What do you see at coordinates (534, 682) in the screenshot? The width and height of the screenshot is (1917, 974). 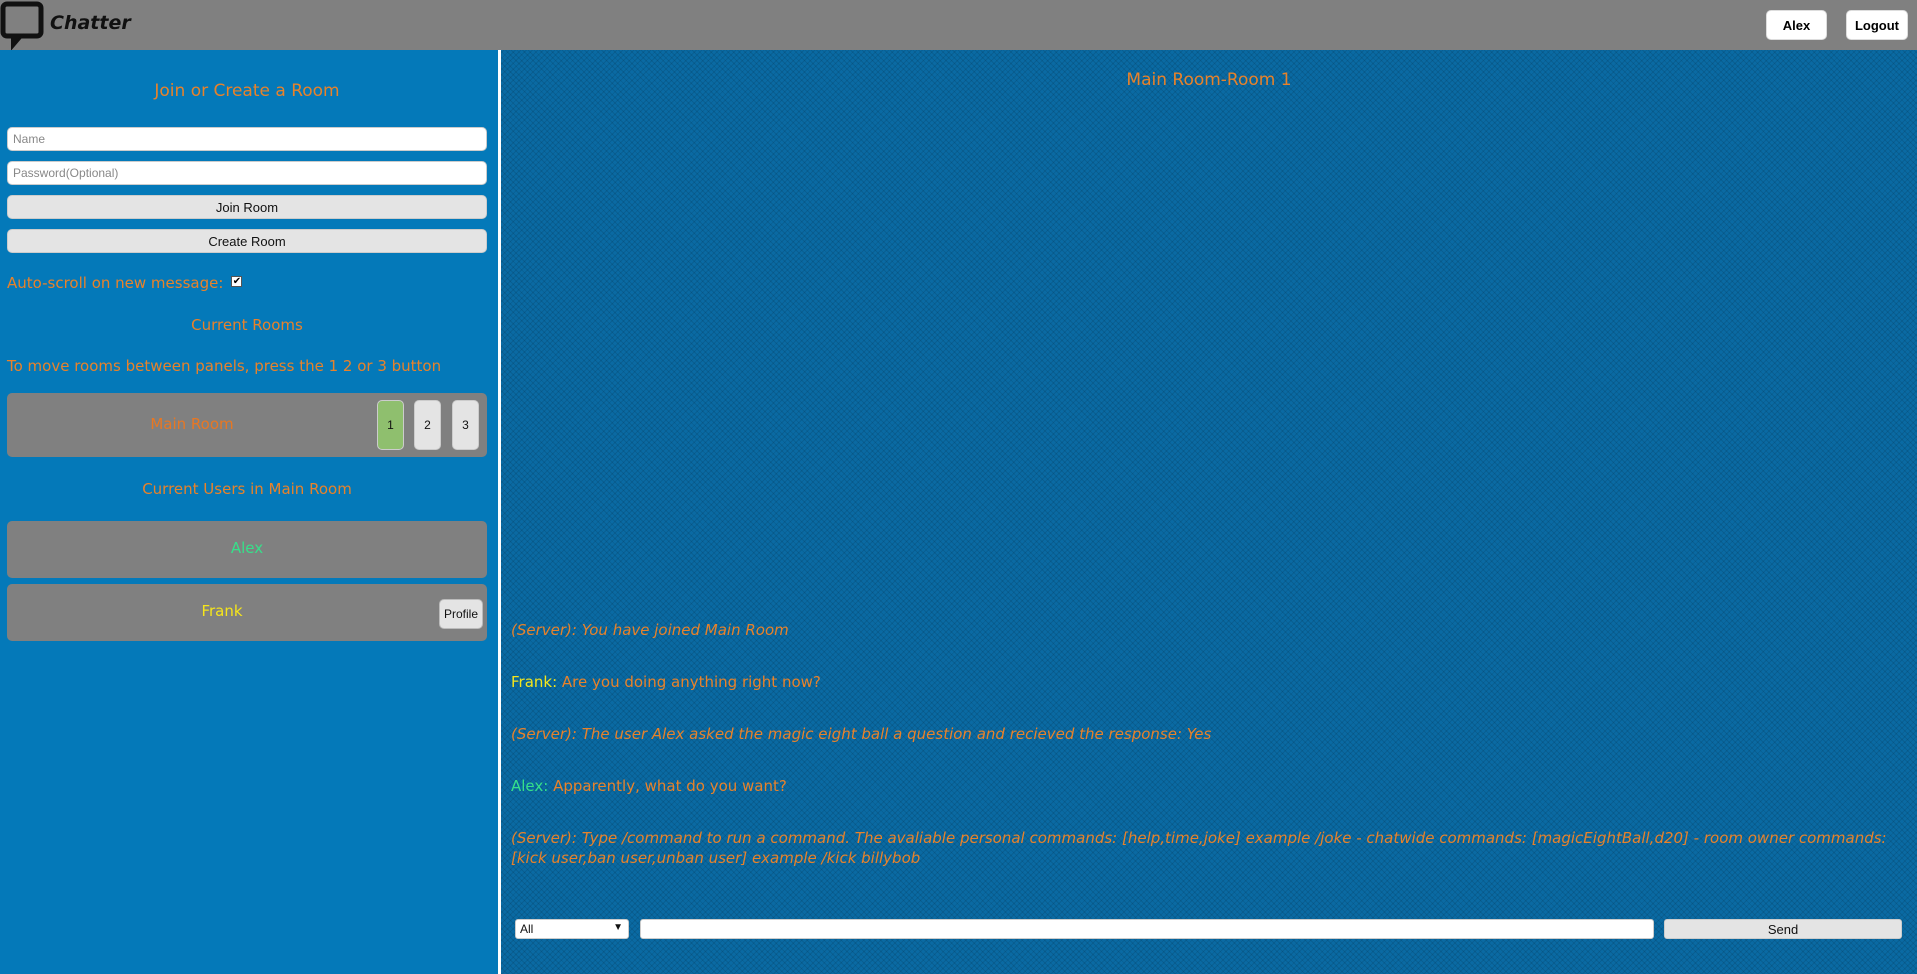 I see `message-sender: Frank:` at bounding box center [534, 682].